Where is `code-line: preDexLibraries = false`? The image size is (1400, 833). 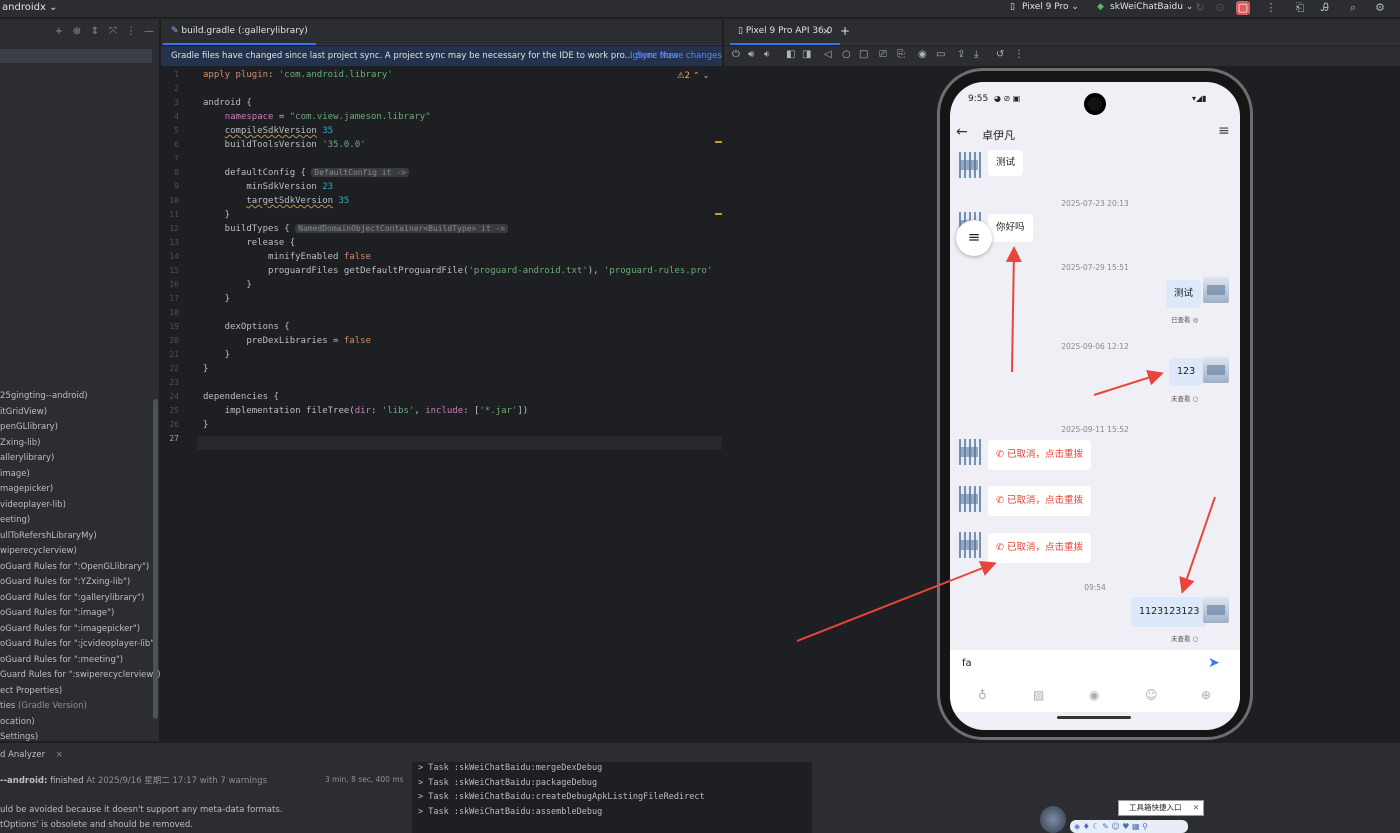 code-line: preDexLibraries = false is located at coordinates (287, 341).